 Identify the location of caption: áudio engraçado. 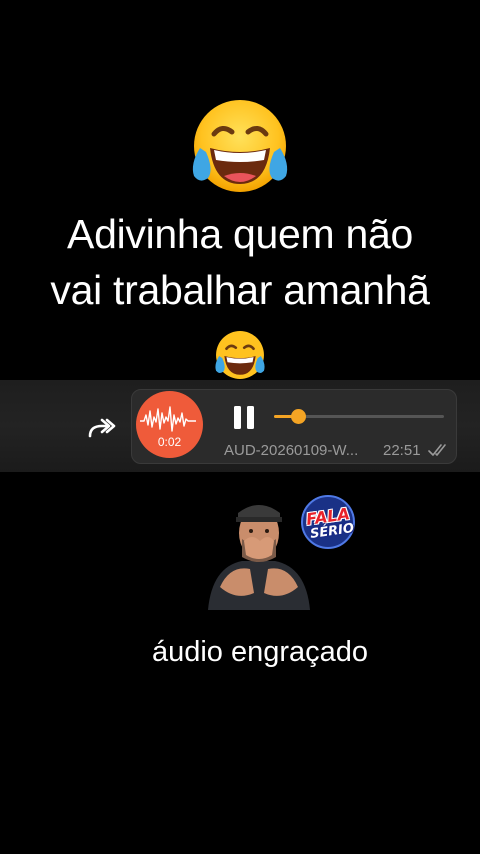
(260, 652).